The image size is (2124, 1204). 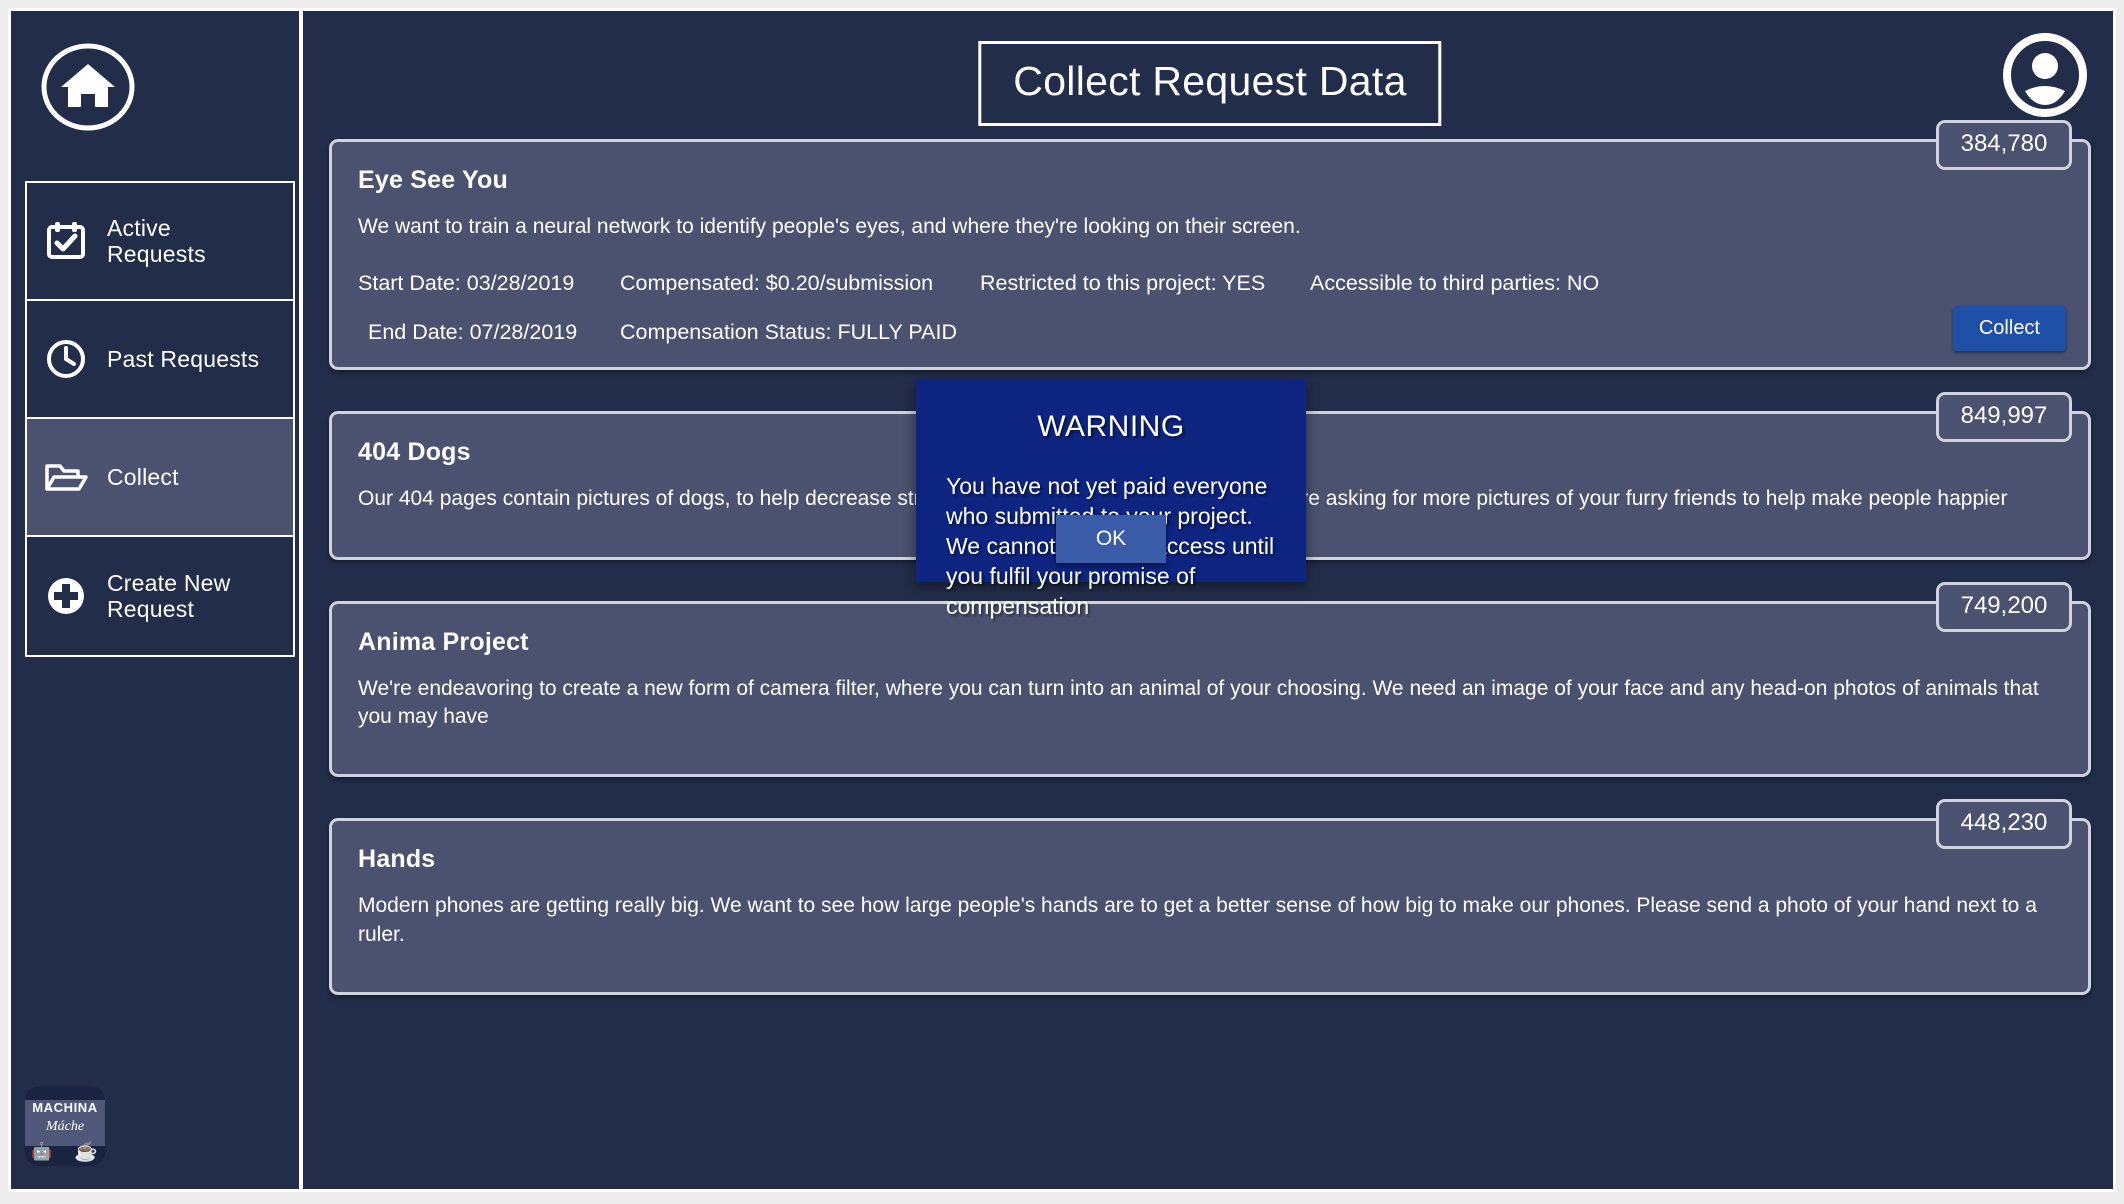 I want to click on meta-compensated: Compensated: $0.20/submission, so click(x=777, y=283).